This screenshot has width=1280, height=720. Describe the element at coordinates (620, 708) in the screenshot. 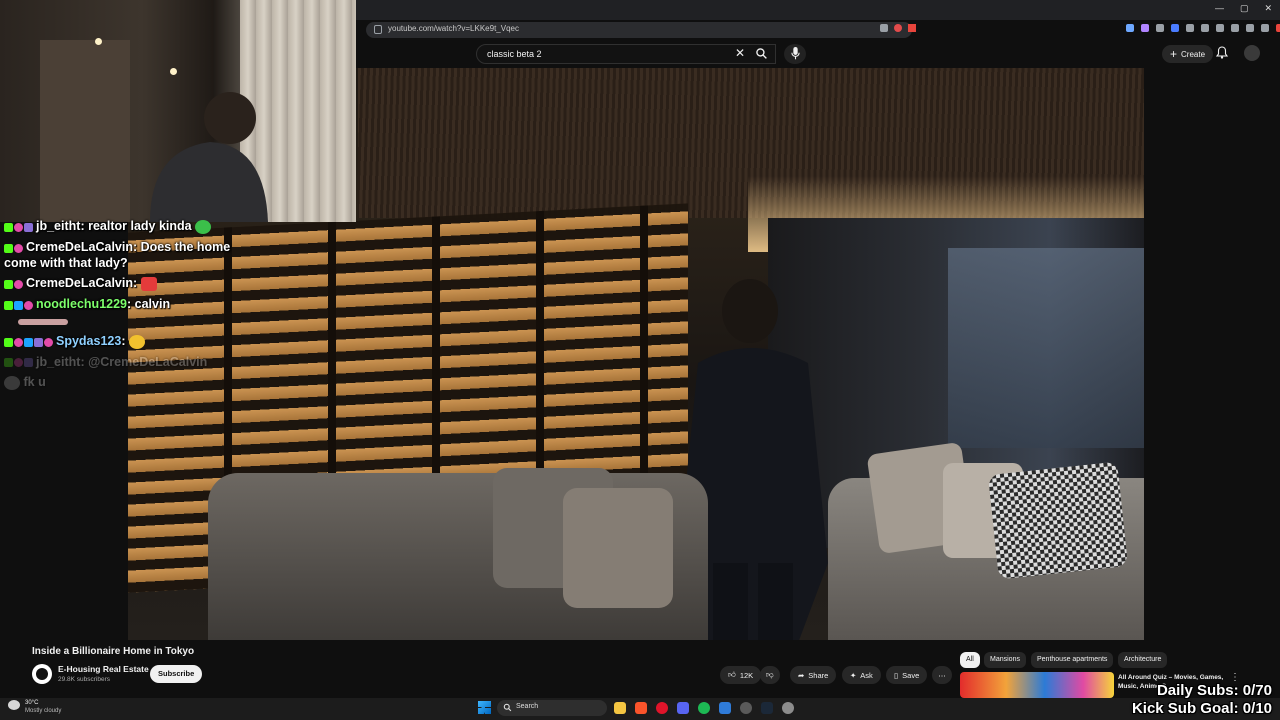

I see `file-explorer-icon` at that location.